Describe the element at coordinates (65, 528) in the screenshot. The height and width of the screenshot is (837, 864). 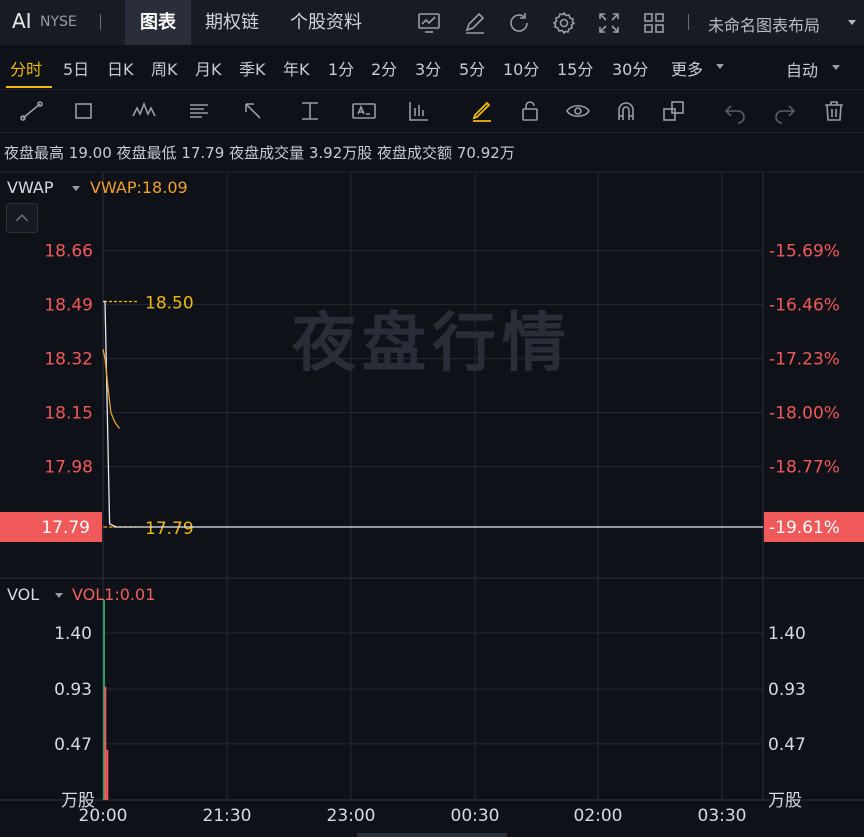
I see `current-price-label: 17.79` at that location.